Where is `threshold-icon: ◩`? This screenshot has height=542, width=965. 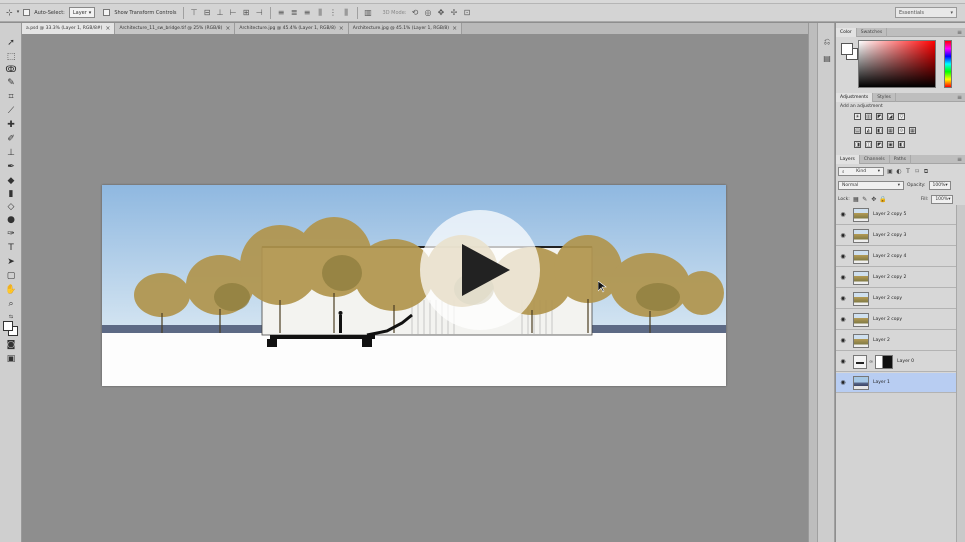 threshold-icon: ◩ is located at coordinates (879, 144).